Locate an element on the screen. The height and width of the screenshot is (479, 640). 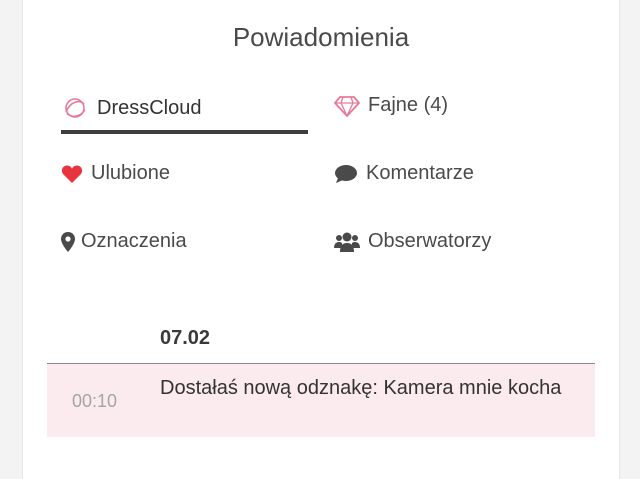
notification-message: Dostałaś nową odznakę: Kamera mnie kocha is located at coordinates (361, 388).